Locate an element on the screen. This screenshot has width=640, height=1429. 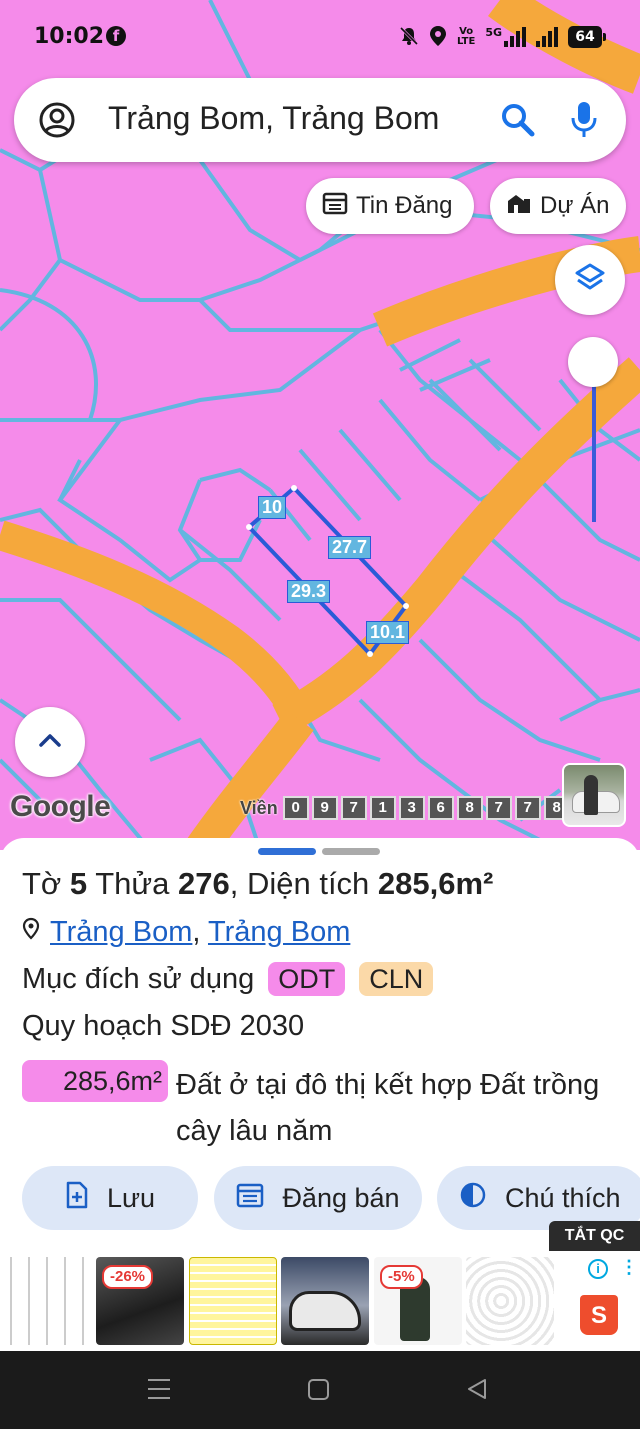
listings-chip-label: Tin Đăng is located at coordinates (404, 205).